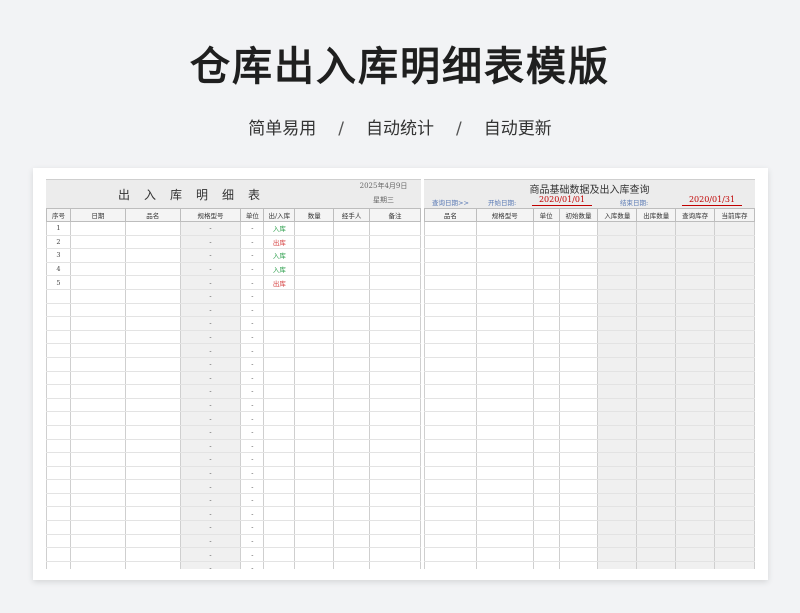 This screenshot has width=800, height=613. Describe the element at coordinates (58, 255) in the screenshot. I see `table-cell: 3` at that location.